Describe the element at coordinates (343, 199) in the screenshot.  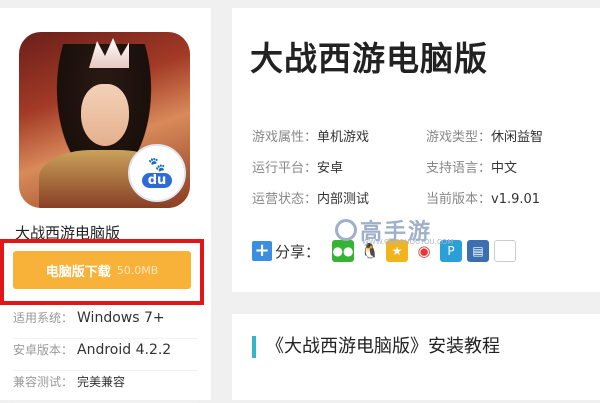
I see `info-value: 内部测试` at that location.